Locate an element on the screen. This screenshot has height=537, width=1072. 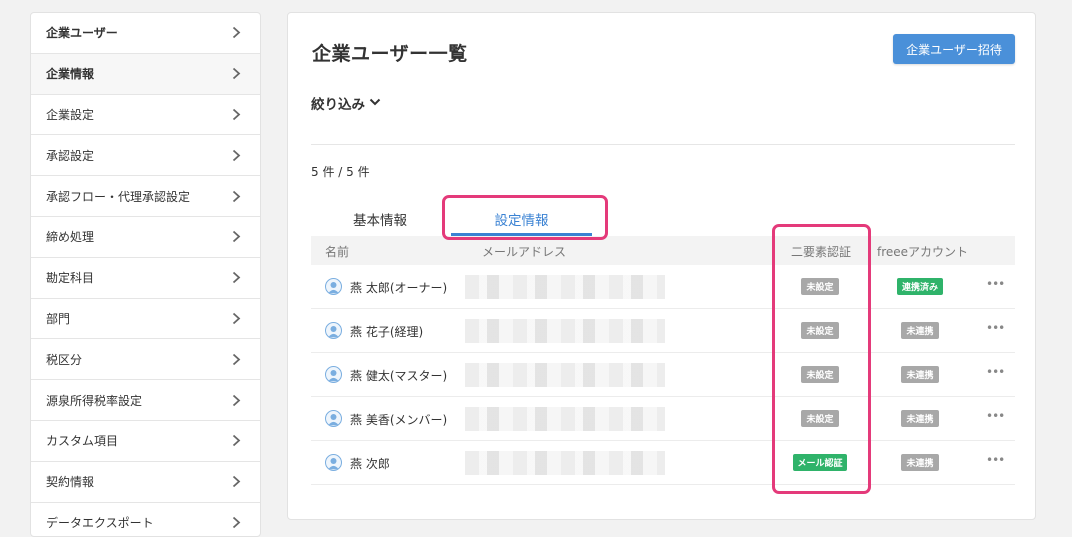
sidebar-item-label: データエクスポート is located at coordinates (100, 522).